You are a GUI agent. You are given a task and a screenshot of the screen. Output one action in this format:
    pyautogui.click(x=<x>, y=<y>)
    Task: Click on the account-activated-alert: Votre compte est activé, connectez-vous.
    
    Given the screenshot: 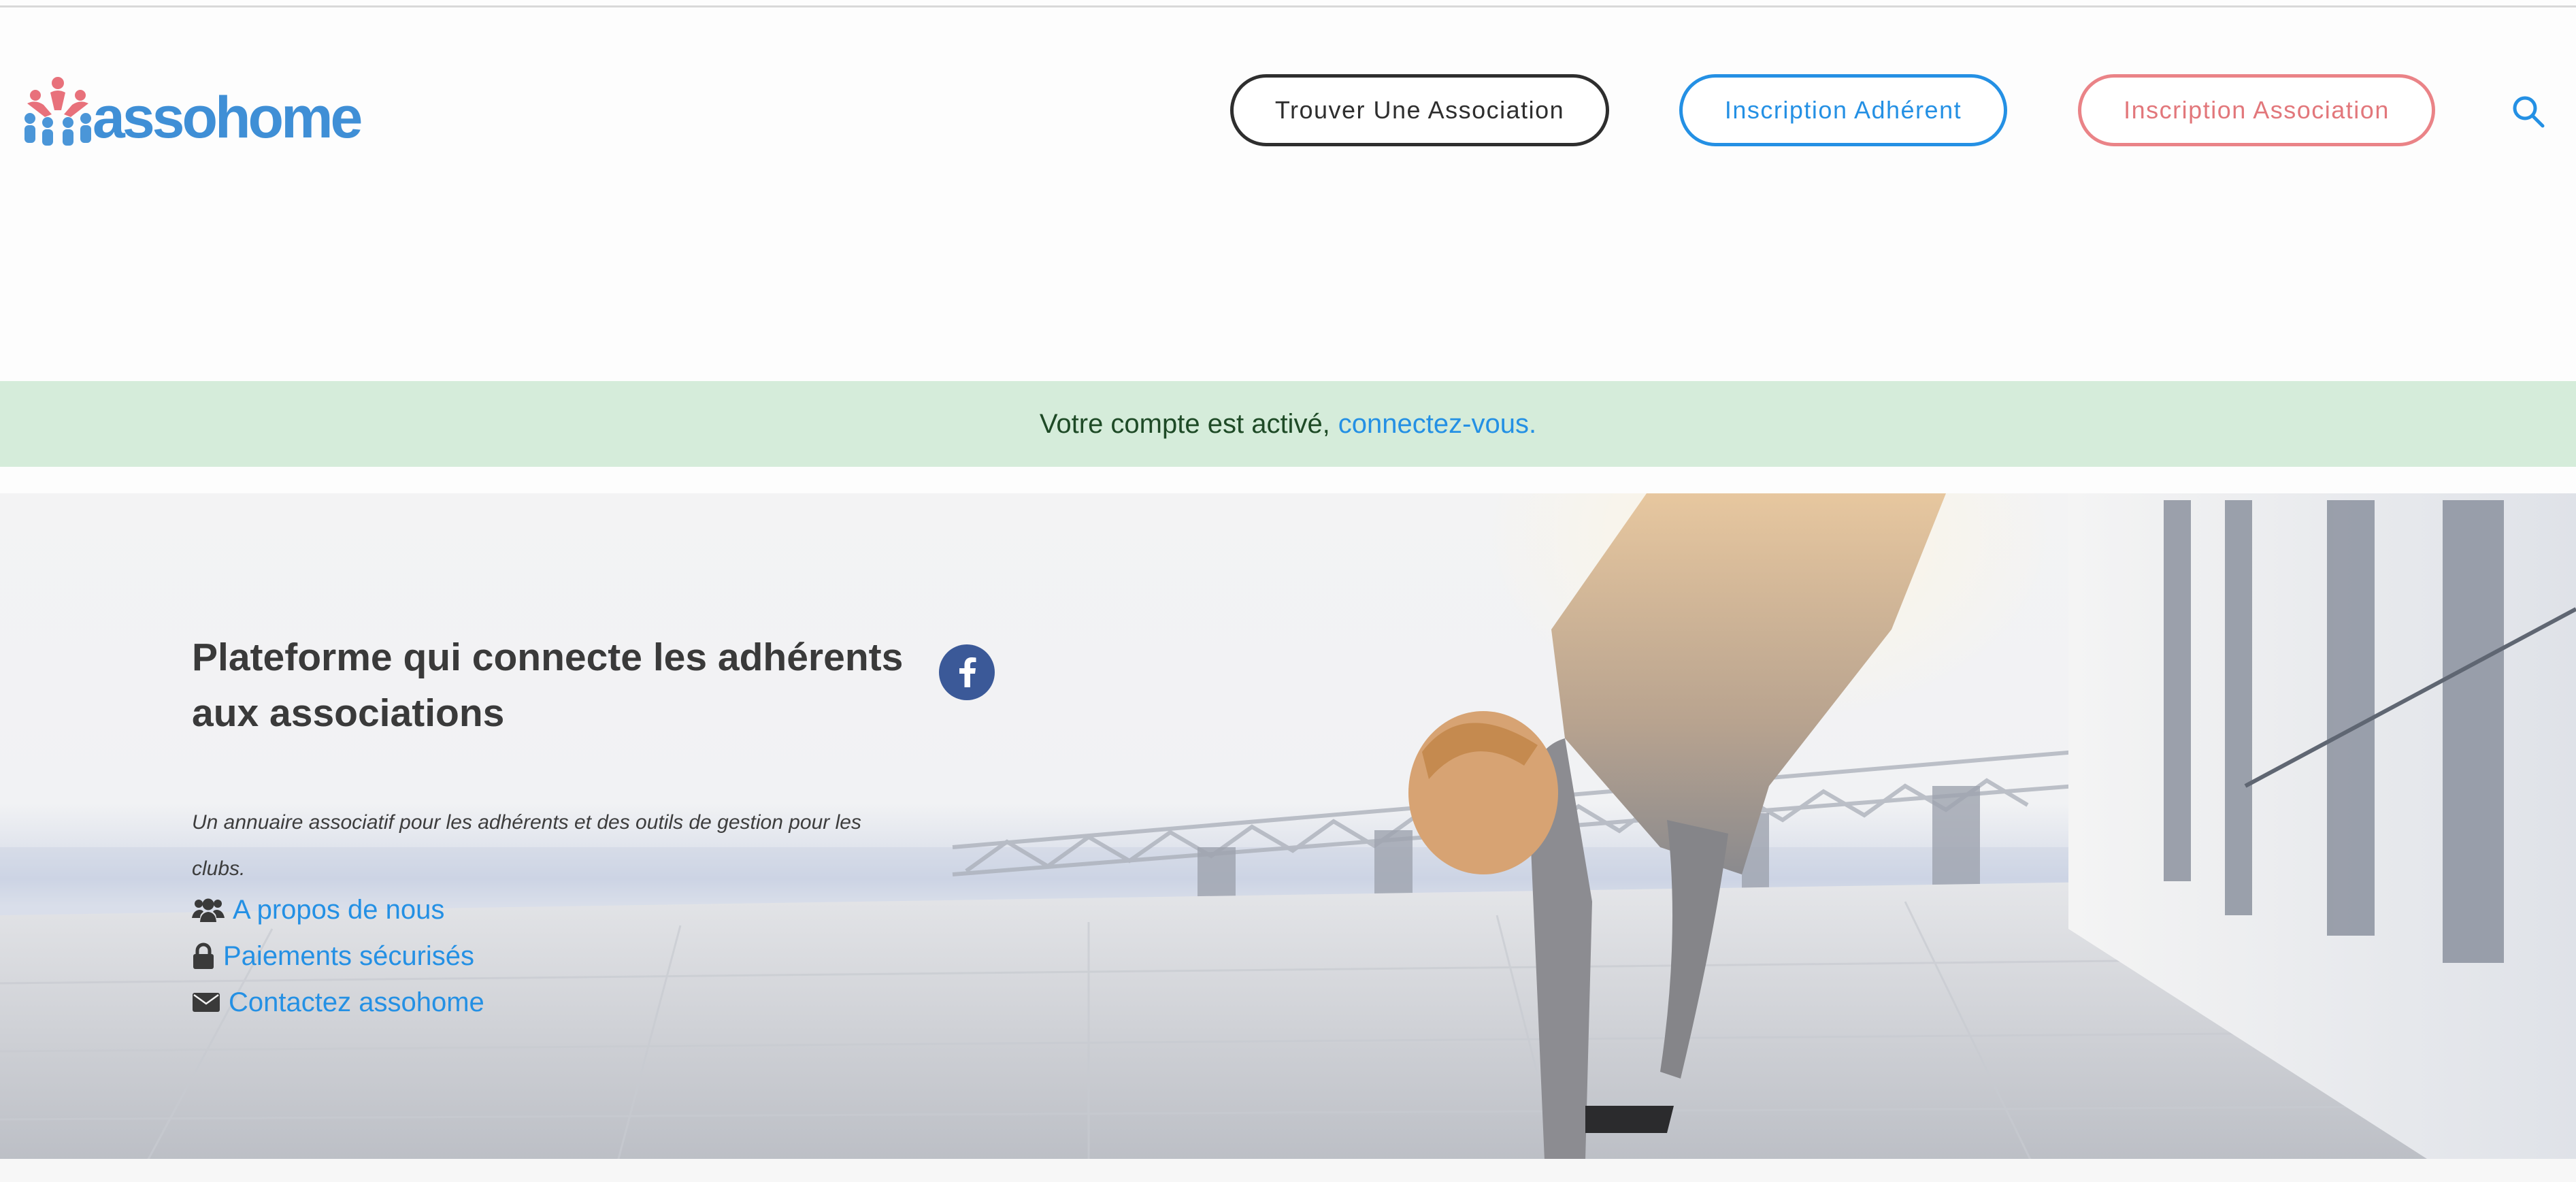 What is the action you would take?
    pyautogui.click(x=1288, y=424)
    